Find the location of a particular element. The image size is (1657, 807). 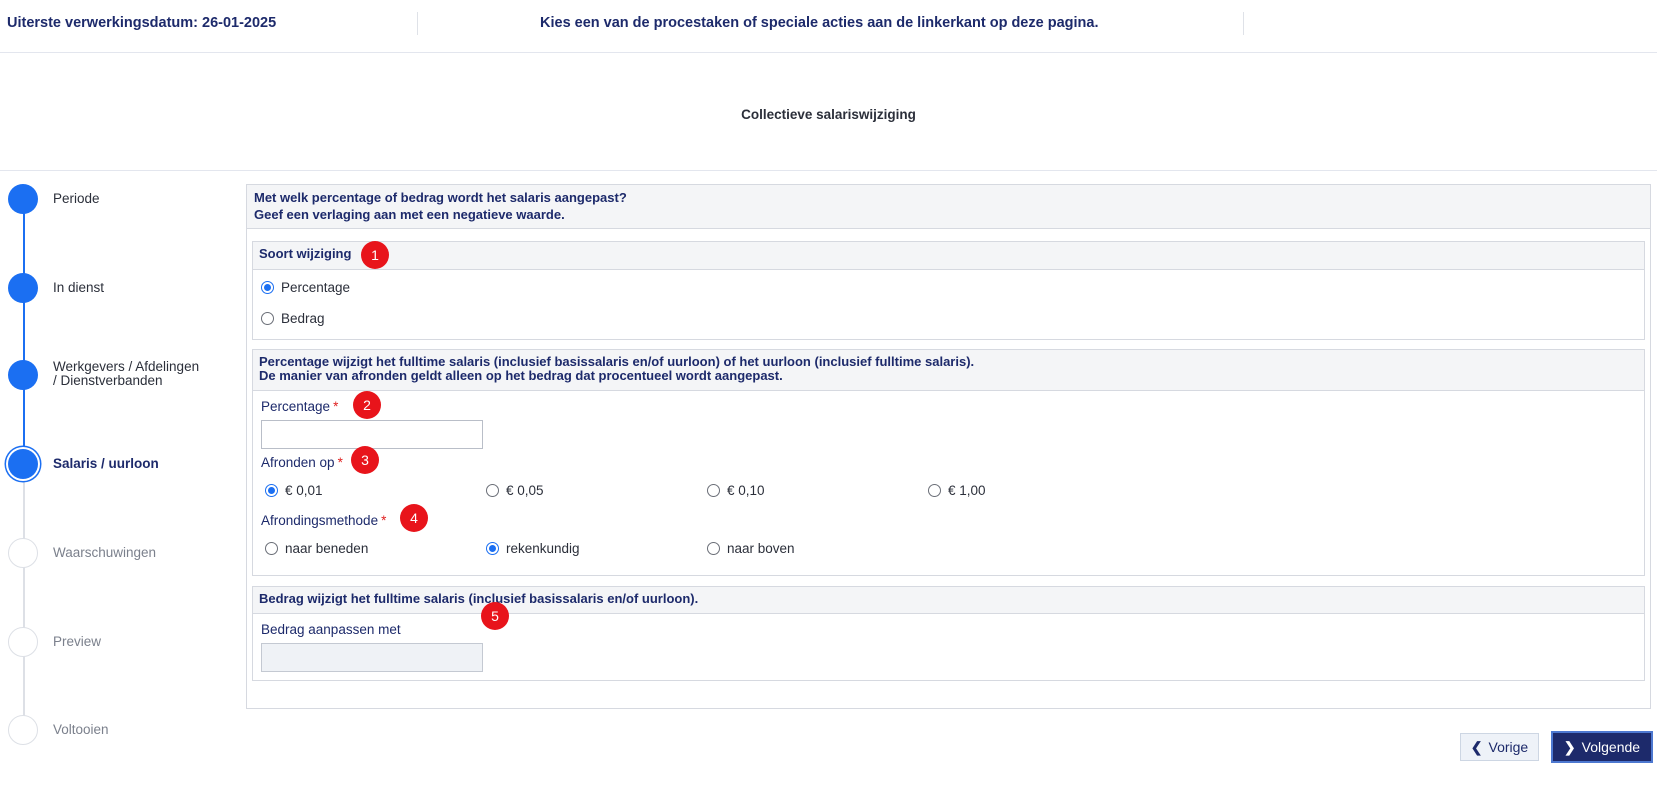

chevron-left-icon: ❮ is located at coordinates (1476, 746).